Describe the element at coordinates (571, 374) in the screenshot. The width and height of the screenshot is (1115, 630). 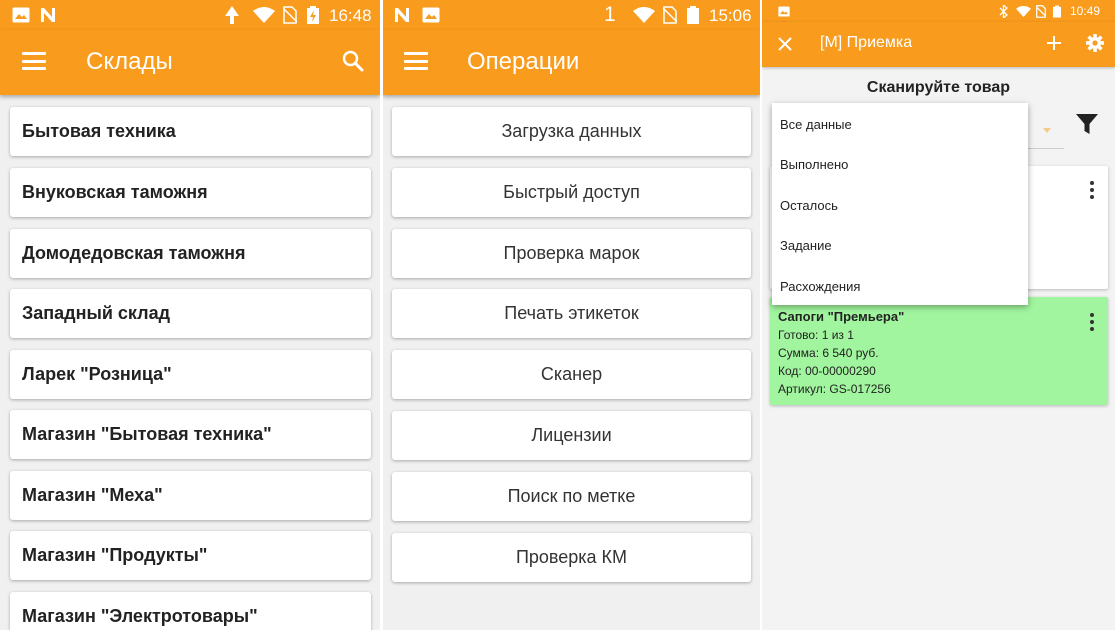
I see `operation-button: Сканер` at that location.